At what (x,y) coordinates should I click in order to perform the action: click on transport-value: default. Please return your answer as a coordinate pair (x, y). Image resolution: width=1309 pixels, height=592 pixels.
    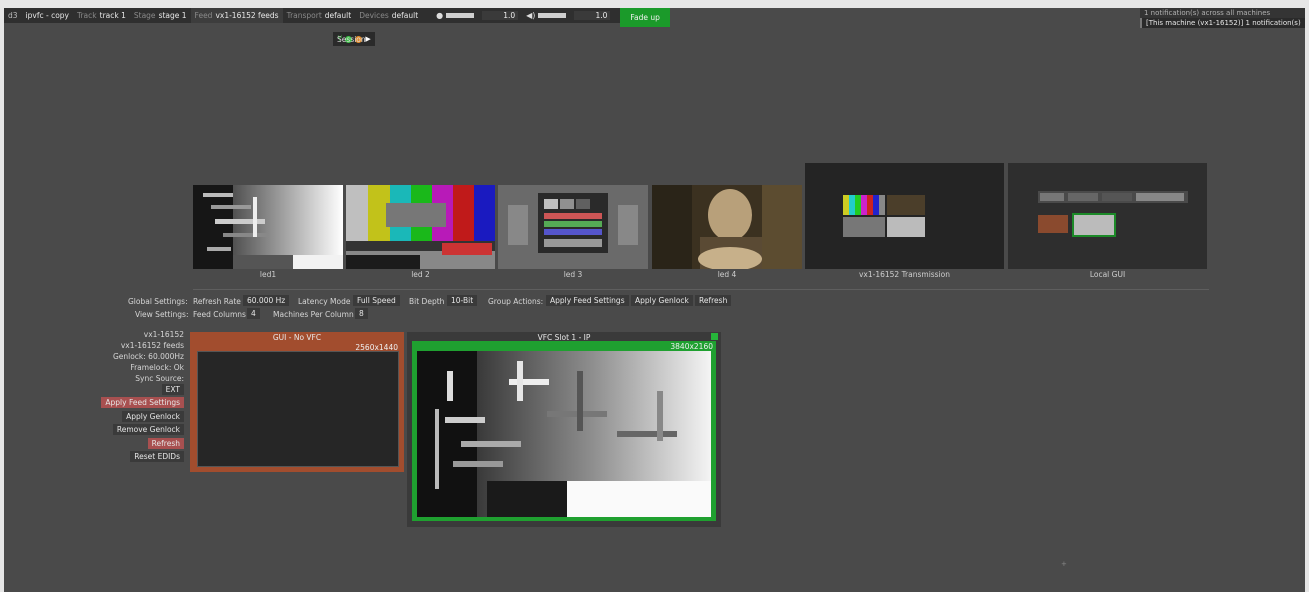
    Looking at the image, I should click on (338, 15).